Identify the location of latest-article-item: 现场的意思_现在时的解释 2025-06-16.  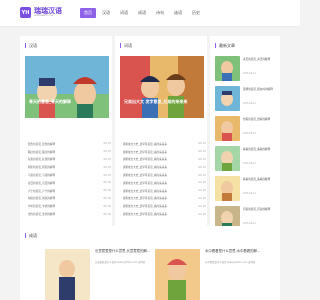
(252, 102).